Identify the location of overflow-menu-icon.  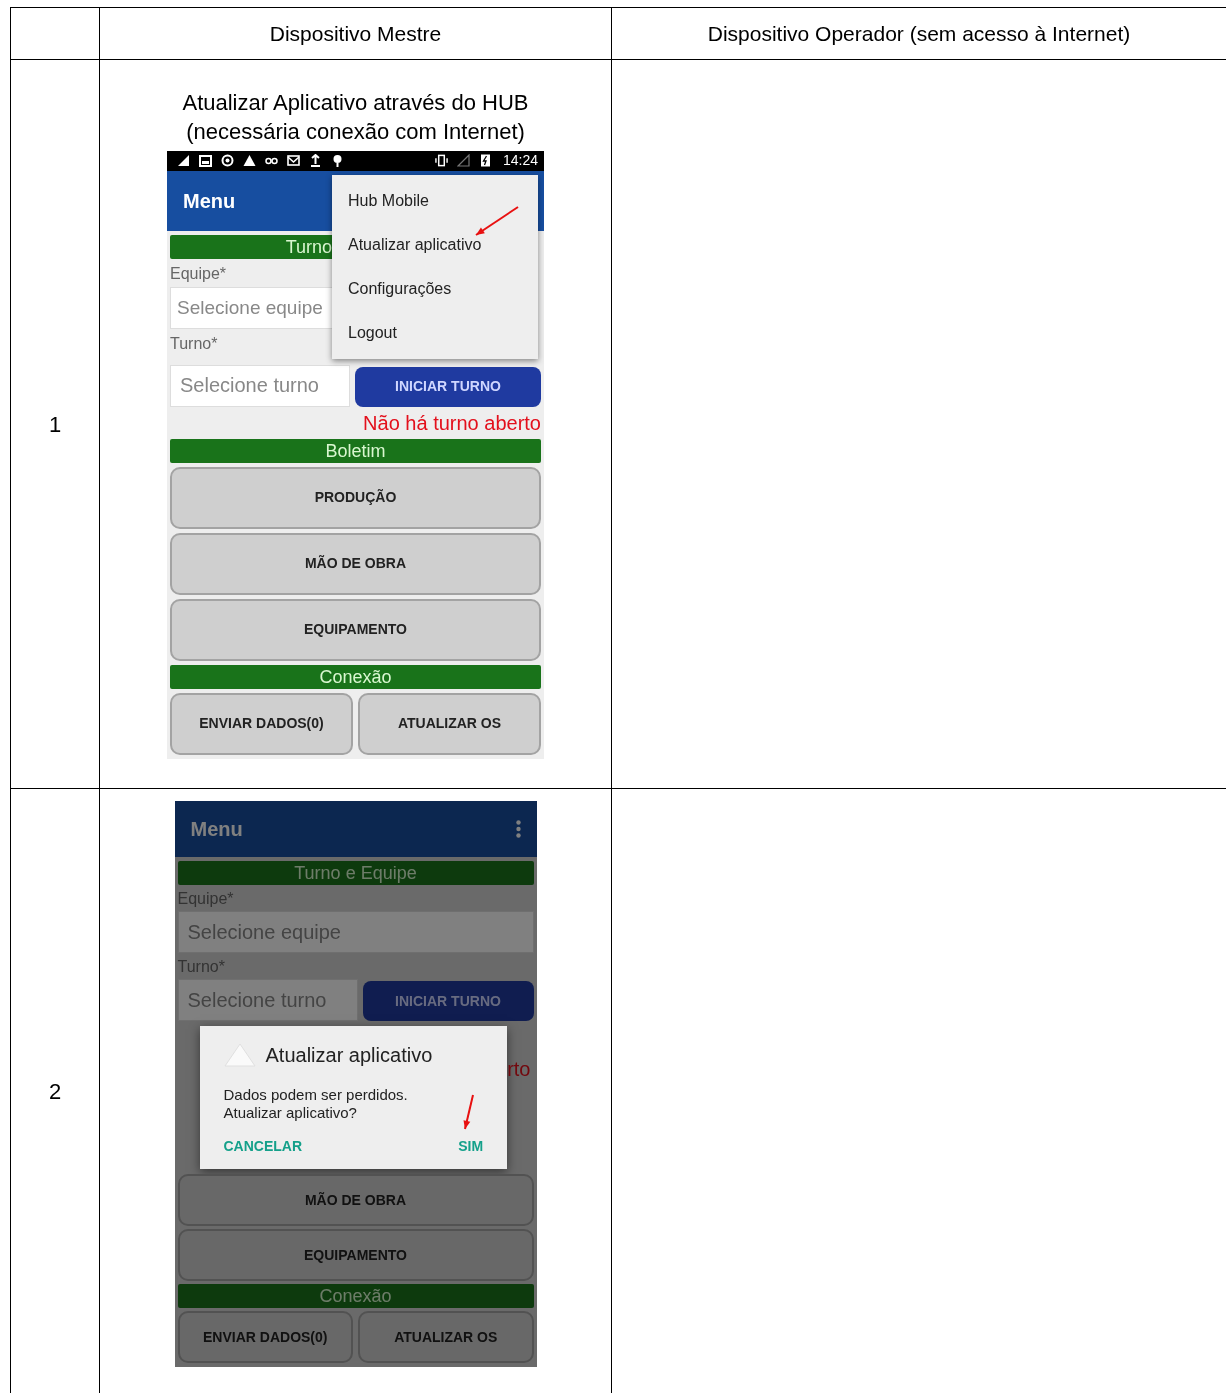
(518, 829).